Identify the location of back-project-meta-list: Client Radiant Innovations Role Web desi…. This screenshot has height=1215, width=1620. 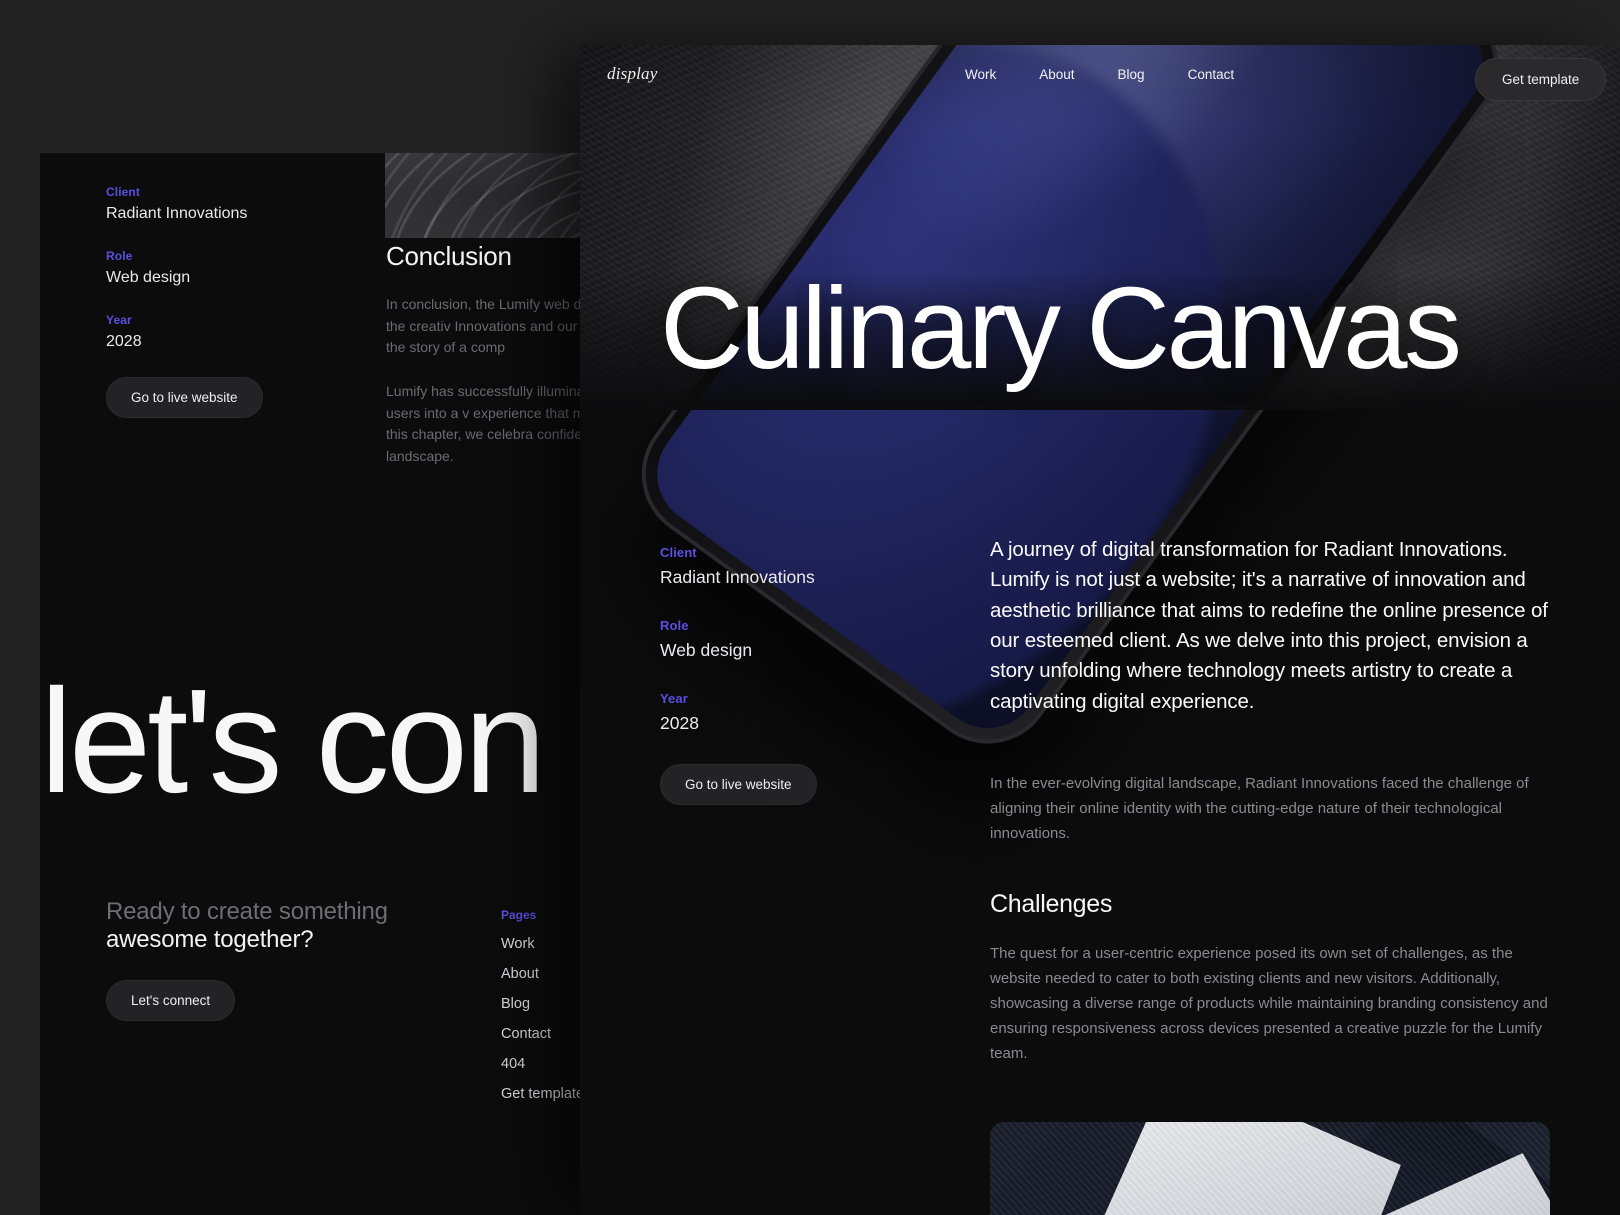
(184, 301).